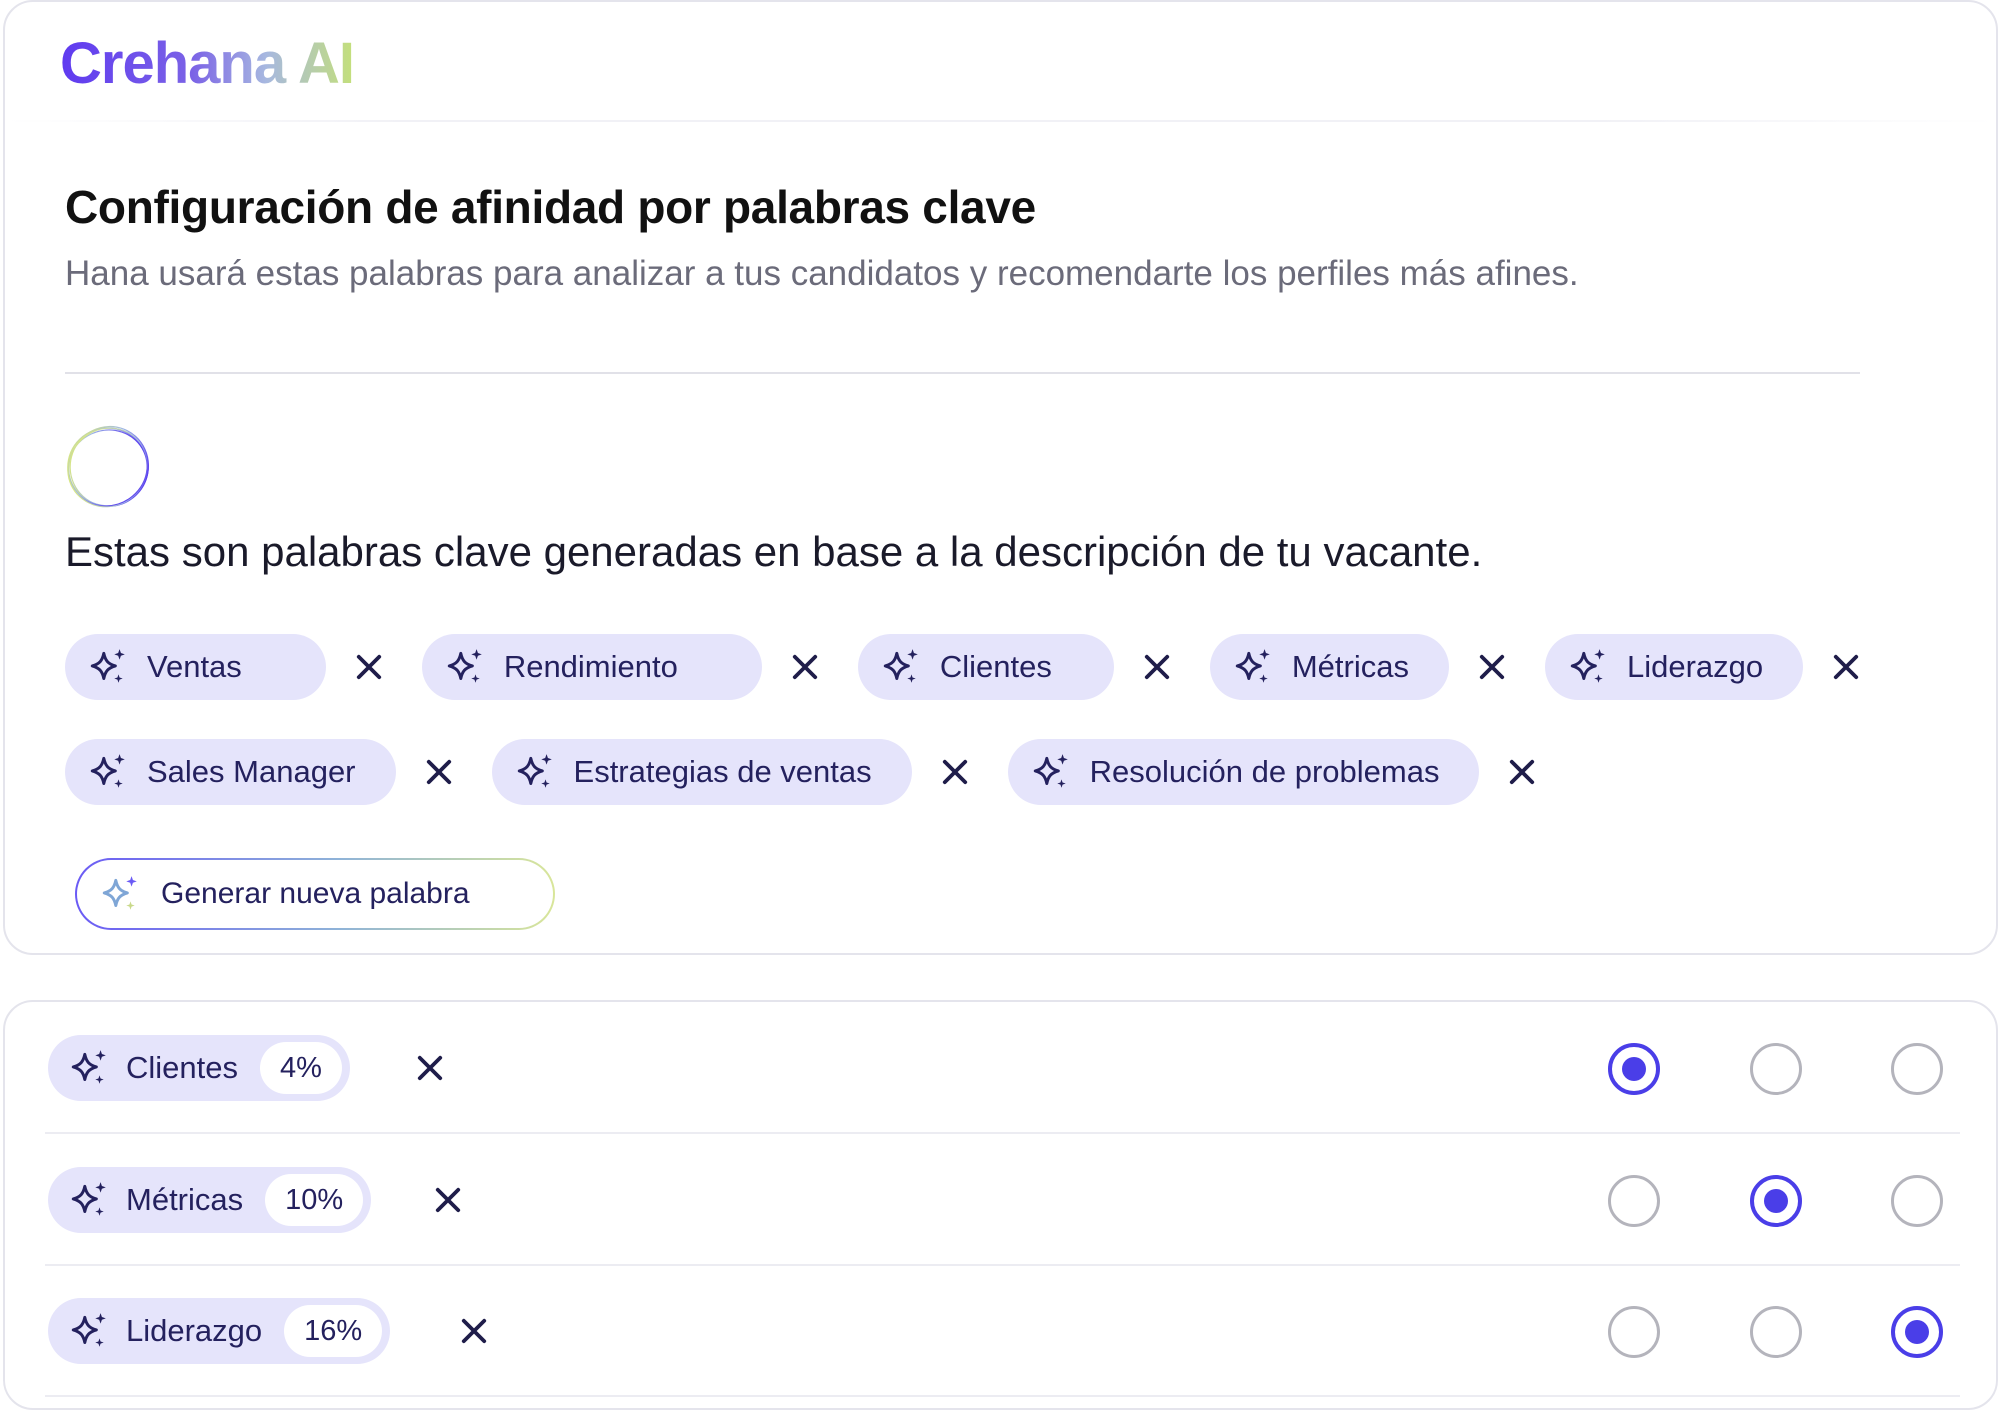  Describe the element at coordinates (333, 1331) in the screenshot. I see `keyword-weight-percent: 16%` at that location.